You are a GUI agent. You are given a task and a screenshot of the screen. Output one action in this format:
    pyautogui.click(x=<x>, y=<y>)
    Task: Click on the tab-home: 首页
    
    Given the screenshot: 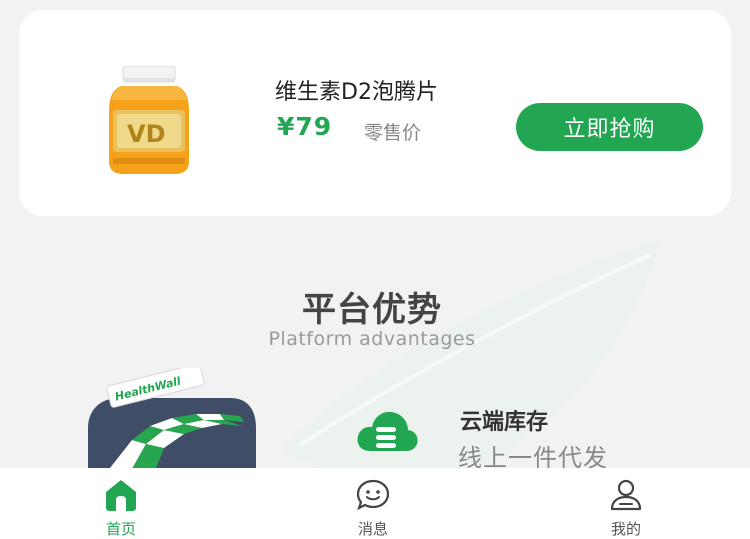 What is the action you would take?
    pyautogui.click(x=121, y=503)
    